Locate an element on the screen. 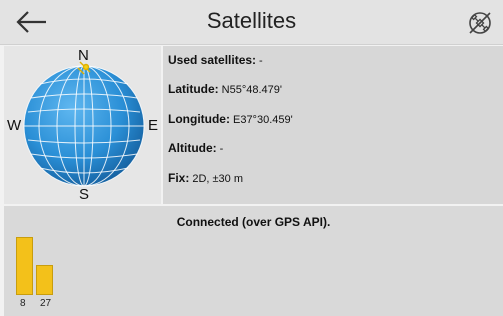 Image resolution: width=503 pixels, height=316 pixels. altitude-label: Altitude: is located at coordinates (192, 148).